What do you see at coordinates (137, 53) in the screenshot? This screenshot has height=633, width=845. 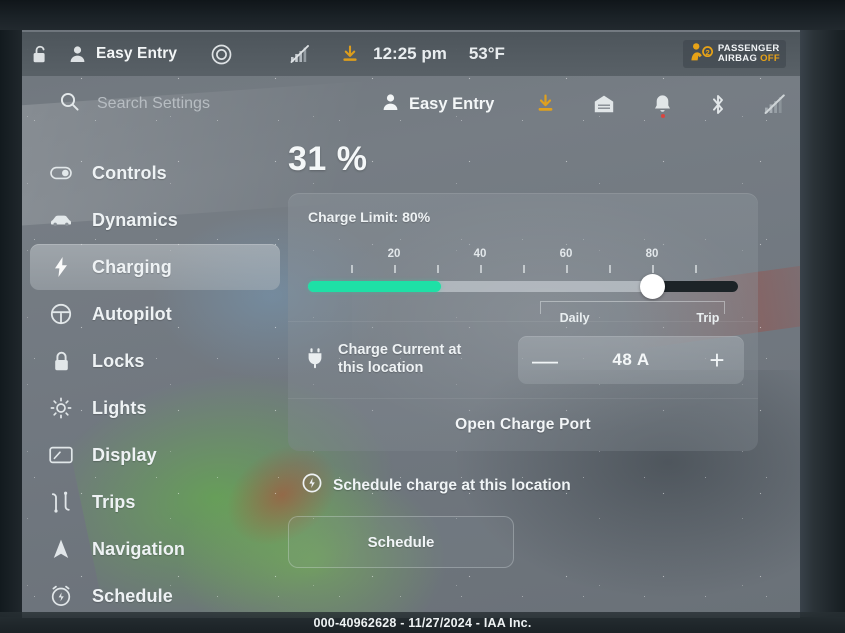 I see `status-profile-name: Easy Entry` at bounding box center [137, 53].